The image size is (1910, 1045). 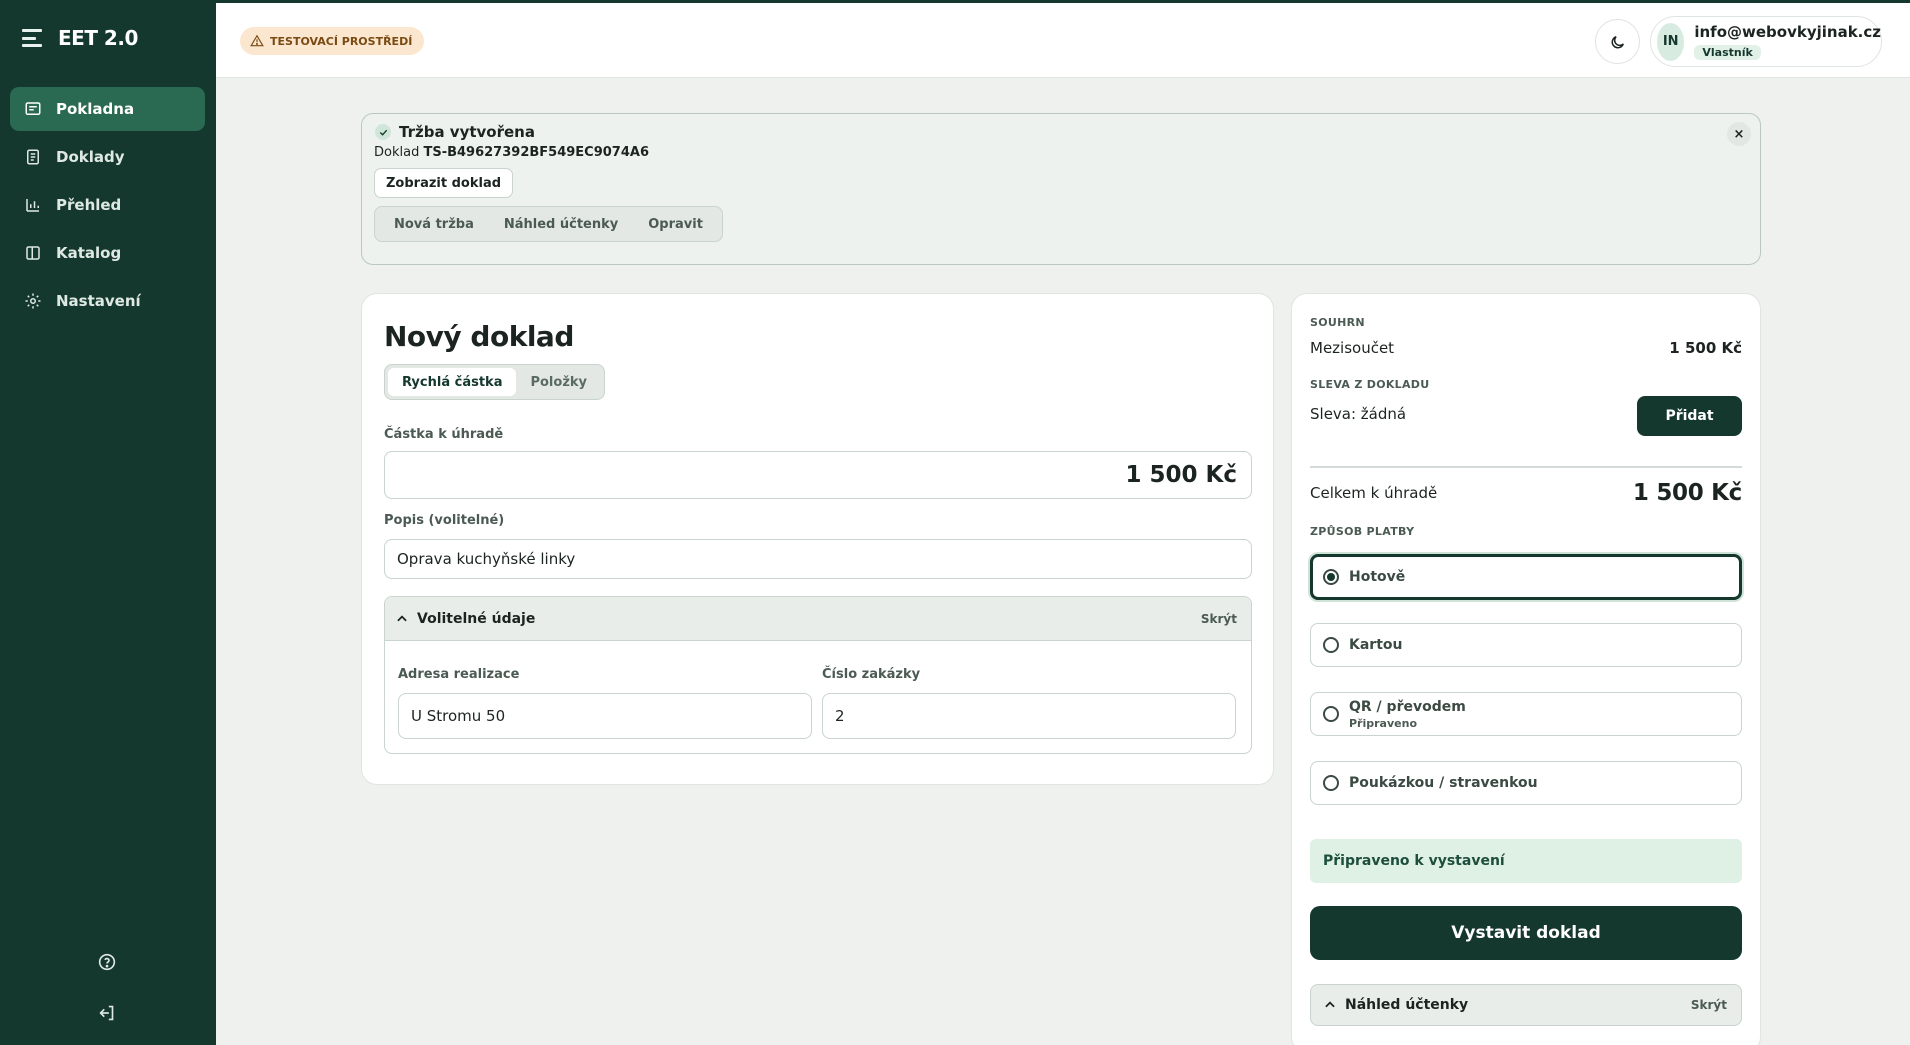 What do you see at coordinates (98, 301) in the screenshot?
I see `sidebar-item-label: Nastavení` at bounding box center [98, 301].